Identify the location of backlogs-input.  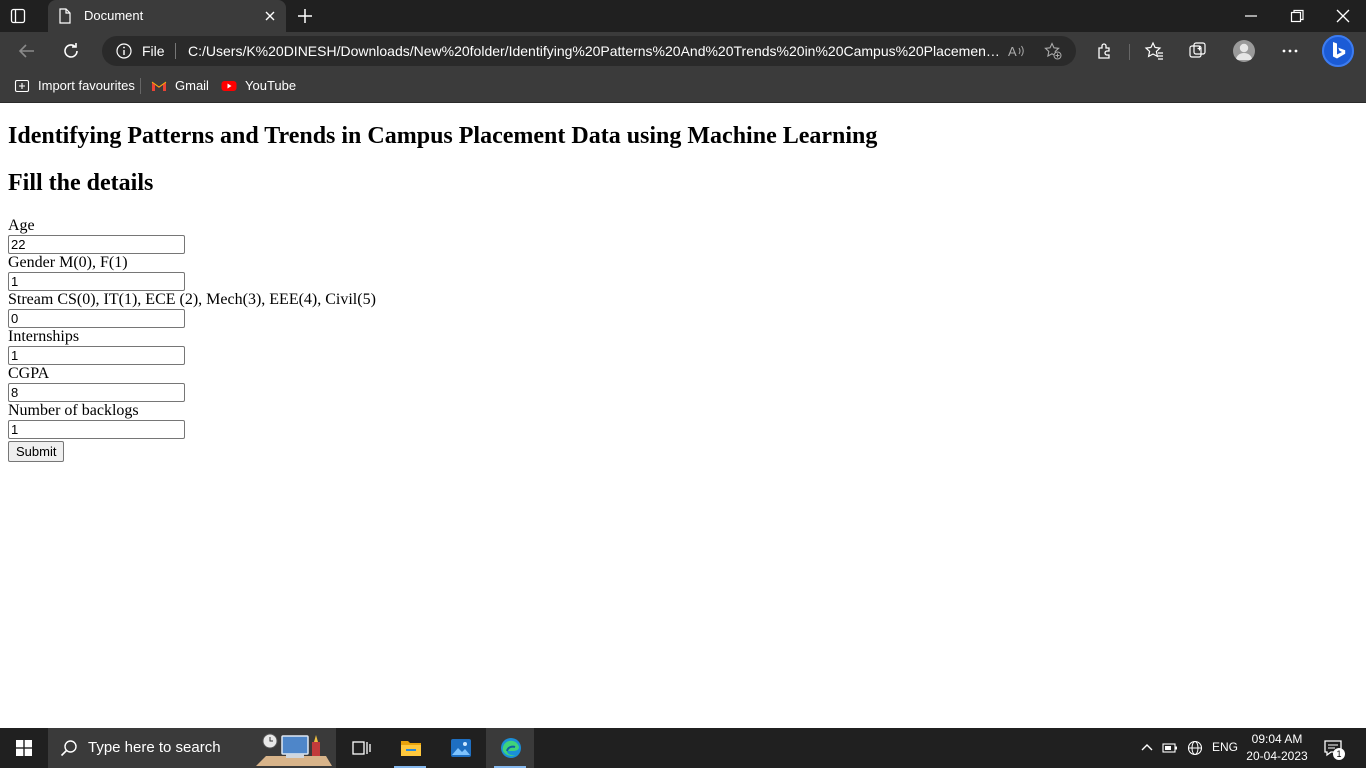
(96, 429).